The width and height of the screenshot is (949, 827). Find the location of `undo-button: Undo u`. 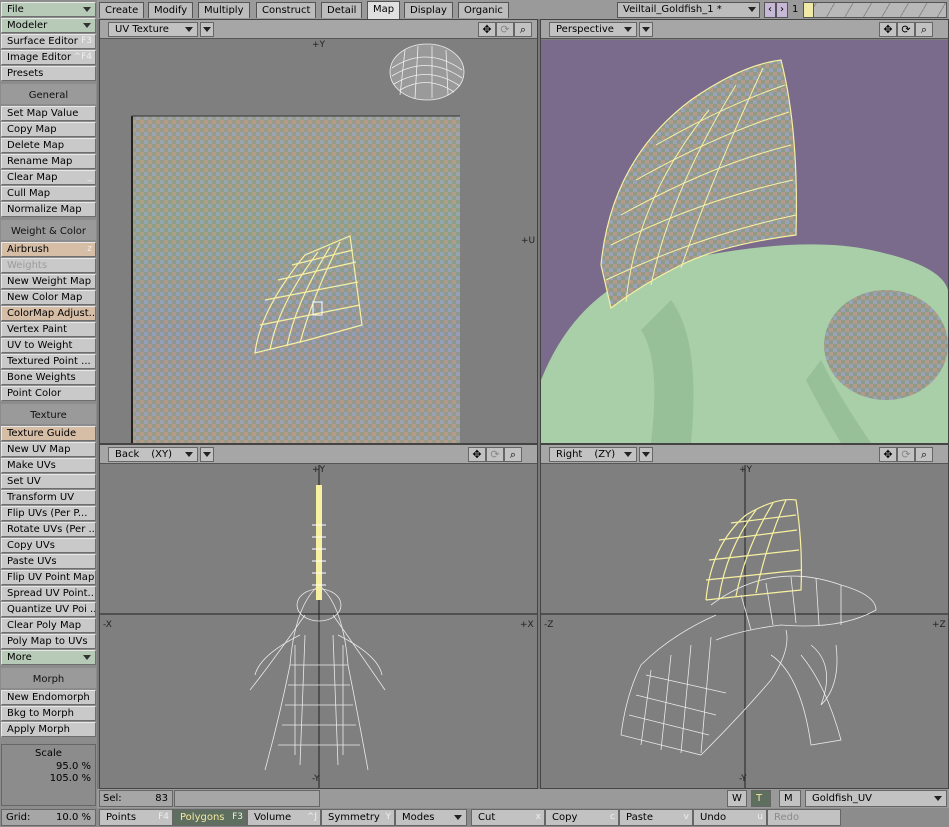

undo-button: Undo u is located at coordinates (730, 817).